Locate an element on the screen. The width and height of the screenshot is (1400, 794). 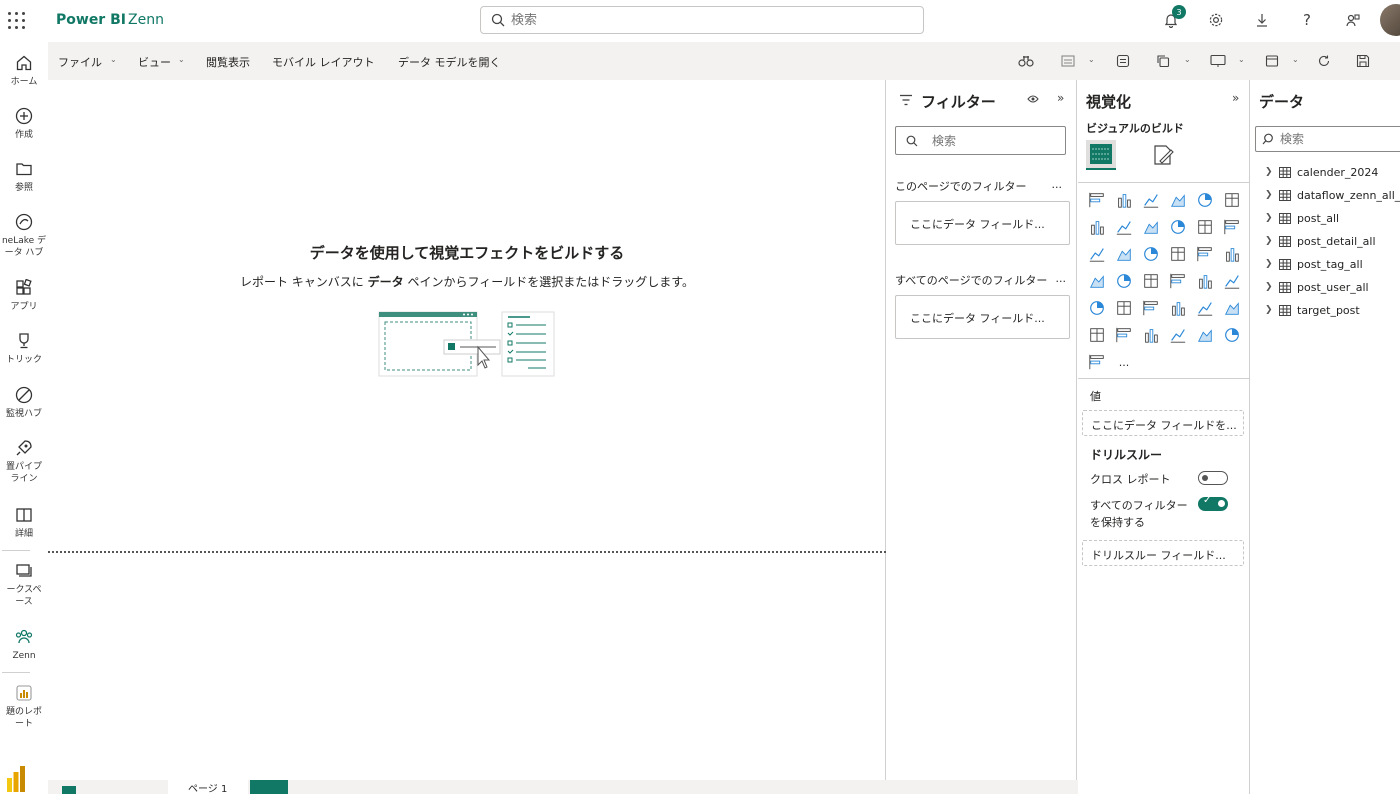
filter-search is located at coordinates (980, 140).